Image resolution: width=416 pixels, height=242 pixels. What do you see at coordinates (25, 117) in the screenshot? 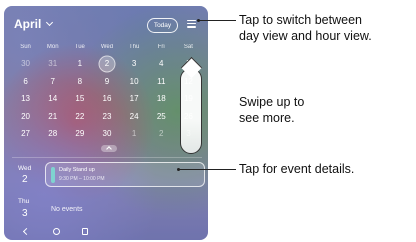
I see `calendar-day: 20` at bounding box center [25, 117].